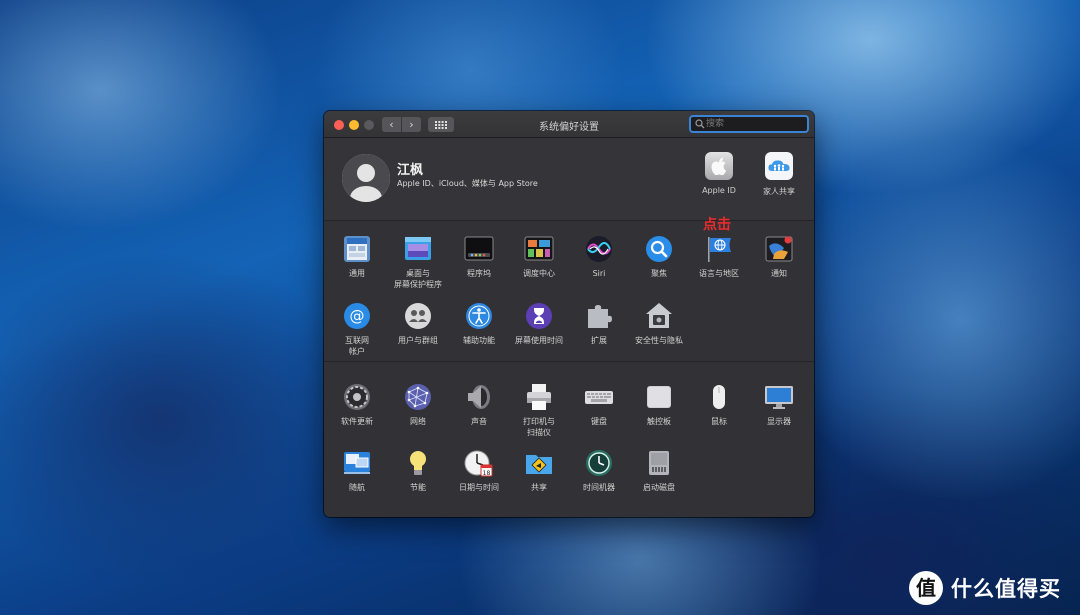 This screenshot has height=615, width=1080. I want to click on apple-id-item: Apple ID, so click(719, 173).